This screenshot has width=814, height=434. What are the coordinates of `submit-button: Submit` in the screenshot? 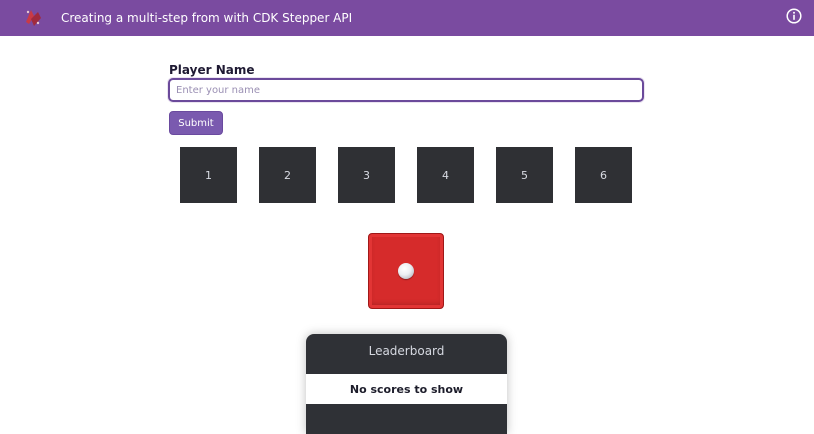 It's located at (196, 123).